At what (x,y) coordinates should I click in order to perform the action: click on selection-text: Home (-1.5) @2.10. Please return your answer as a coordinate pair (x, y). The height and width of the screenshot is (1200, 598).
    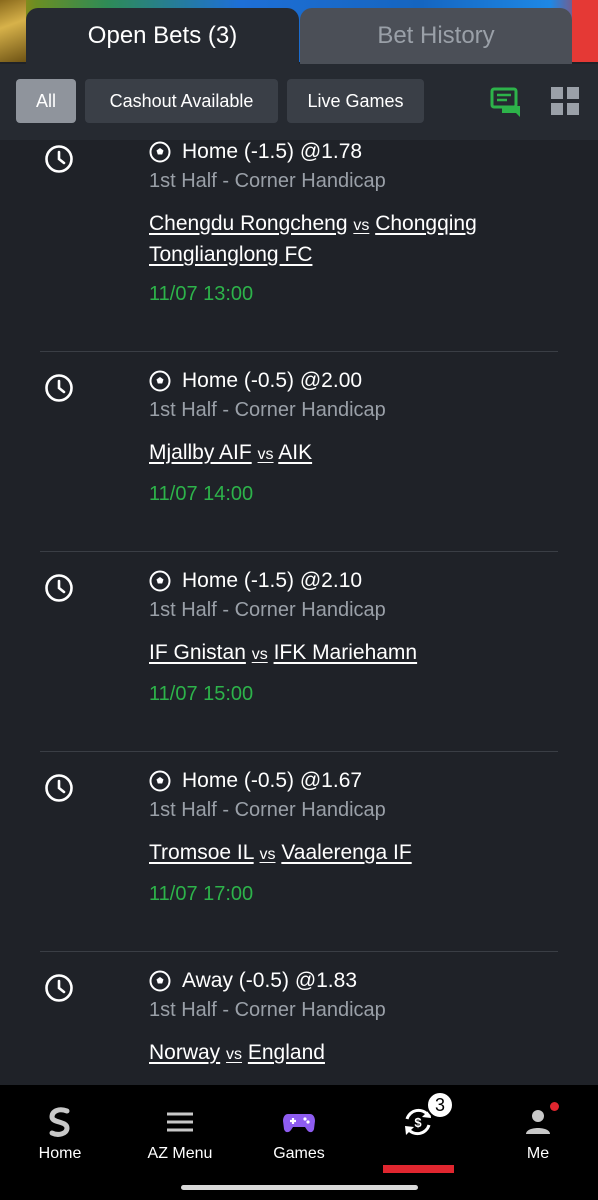
    Looking at the image, I should click on (272, 580).